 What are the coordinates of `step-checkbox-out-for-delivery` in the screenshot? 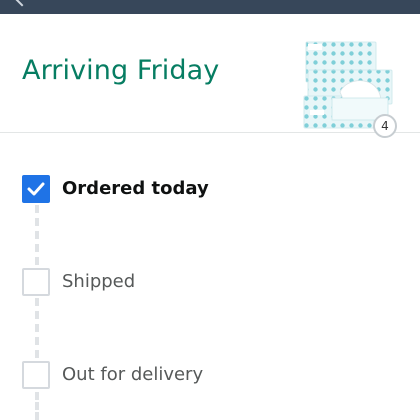 It's located at (36, 375).